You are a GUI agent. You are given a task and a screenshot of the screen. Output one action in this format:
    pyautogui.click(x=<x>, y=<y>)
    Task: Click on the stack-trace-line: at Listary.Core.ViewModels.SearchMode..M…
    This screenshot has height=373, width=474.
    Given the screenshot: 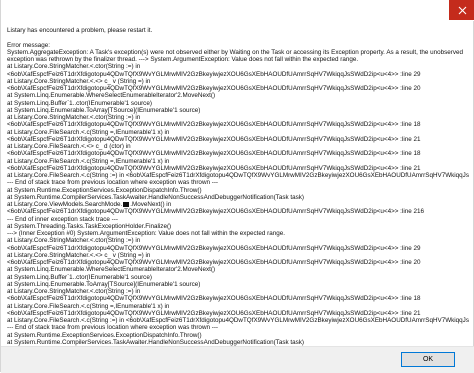 What is the action you would take?
    pyautogui.click(x=89, y=204)
    